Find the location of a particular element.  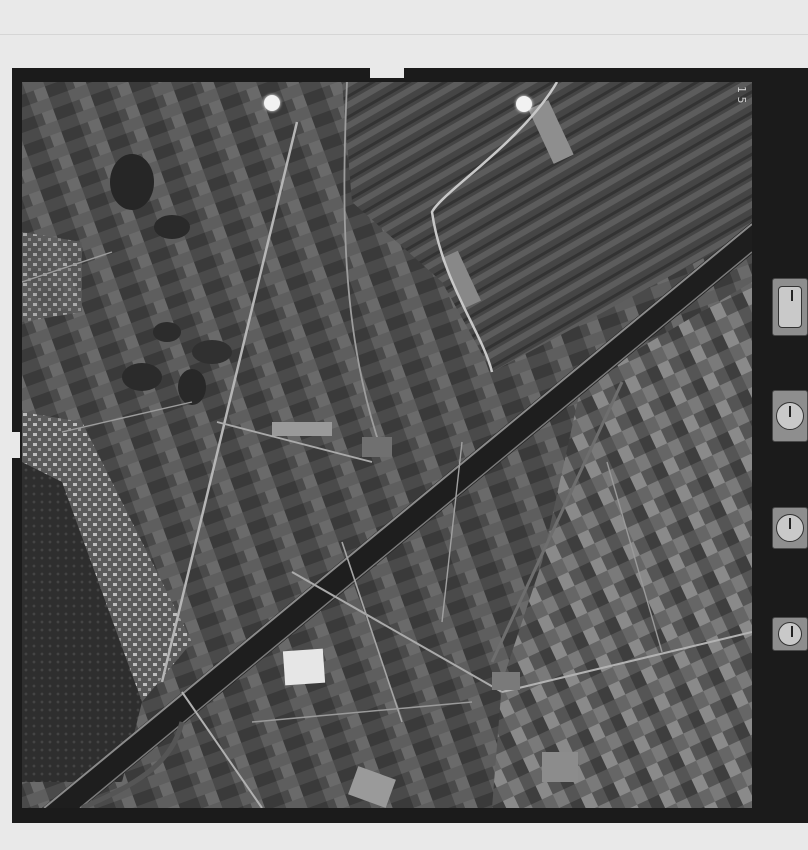

frame-notch-left is located at coordinates (16, 445).